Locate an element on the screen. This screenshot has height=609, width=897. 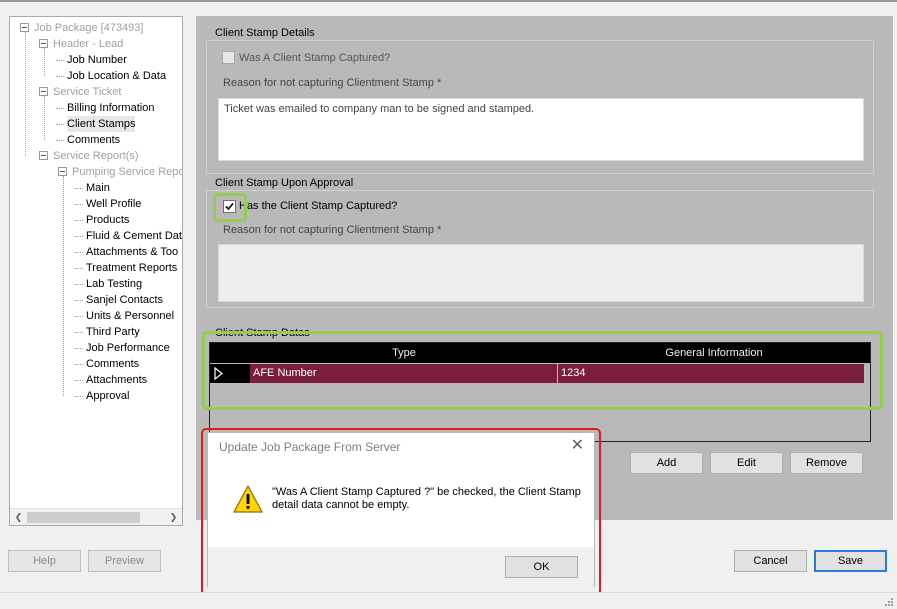
tree-item-label: Billing Information is located at coordinates (111, 108).